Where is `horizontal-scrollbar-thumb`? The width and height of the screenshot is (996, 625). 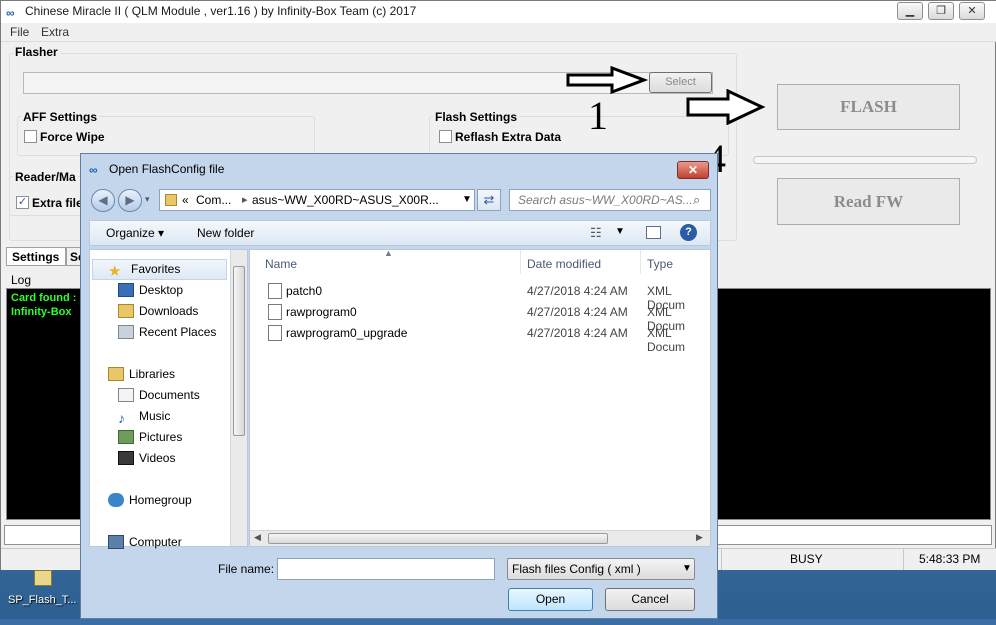
horizontal-scrollbar-thumb is located at coordinates (438, 538).